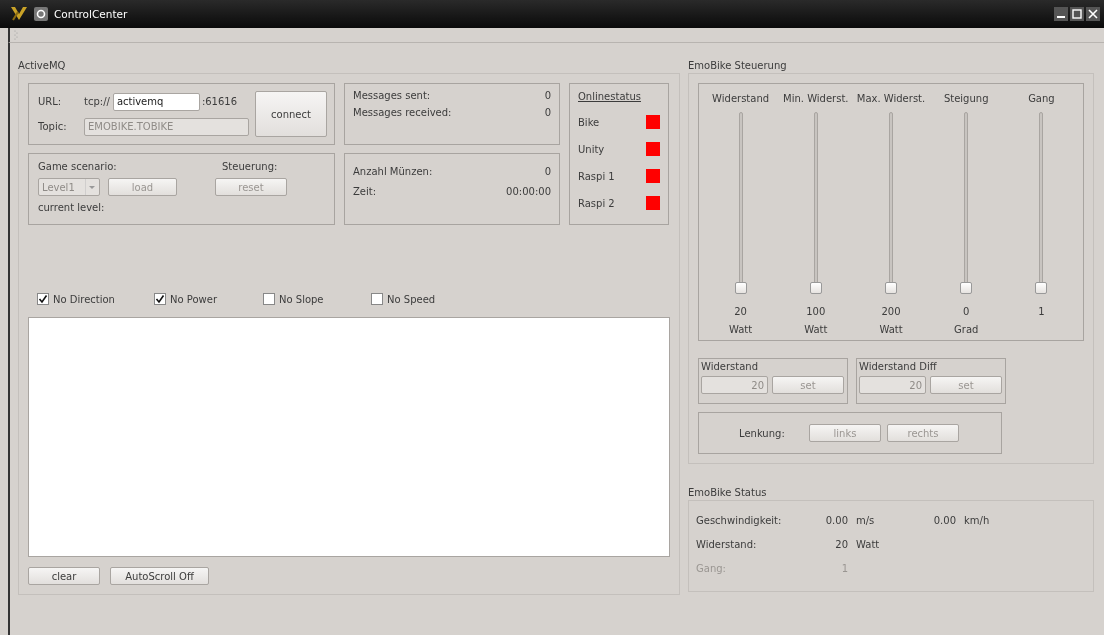  What do you see at coordinates (816, 98) in the screenshot?
I see `slider-label: Min. Widerst.` at bounding box center [816, 98].